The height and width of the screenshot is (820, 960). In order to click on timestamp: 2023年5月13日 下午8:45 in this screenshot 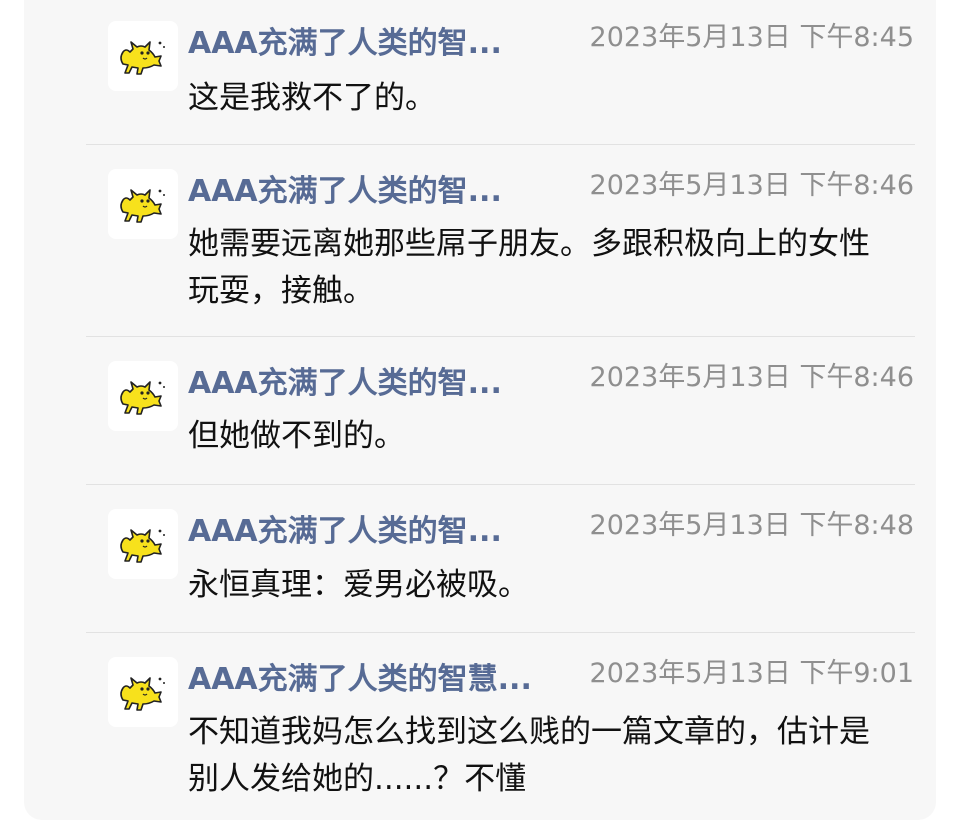, I will do `click(751, 37)`.